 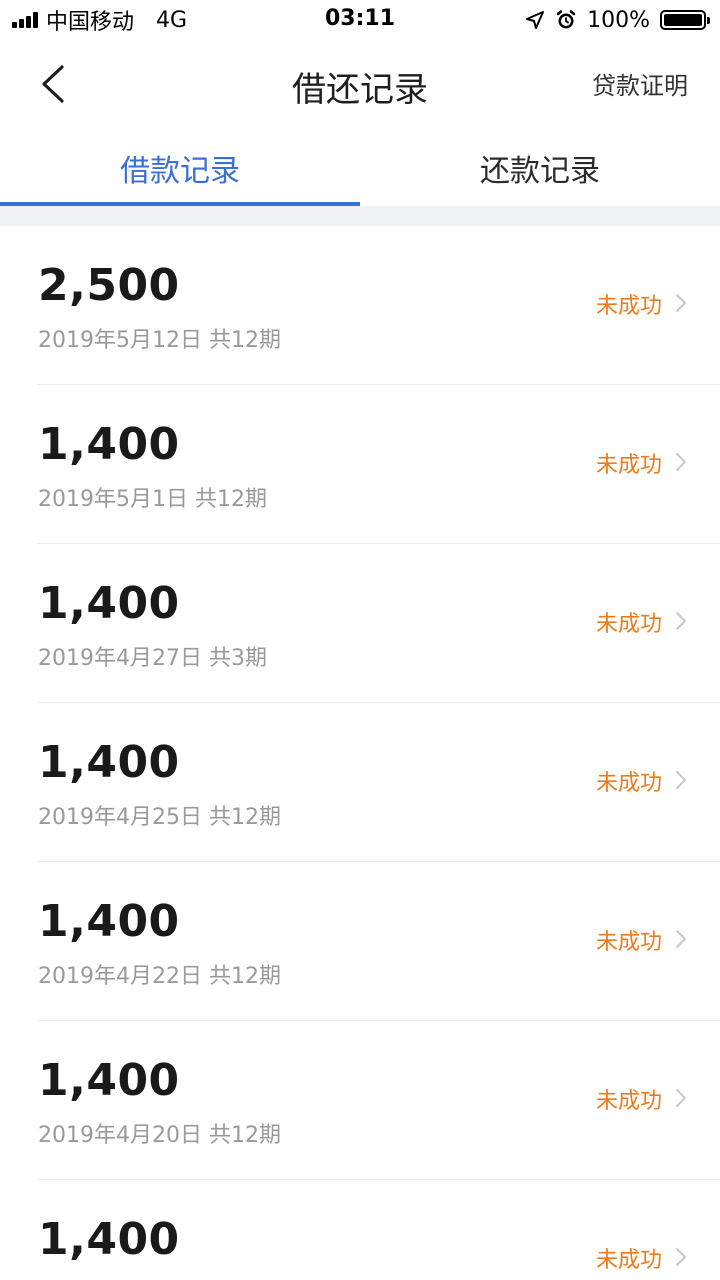 I want to click on alarm-clock-icon, so click(x=566, y=19).